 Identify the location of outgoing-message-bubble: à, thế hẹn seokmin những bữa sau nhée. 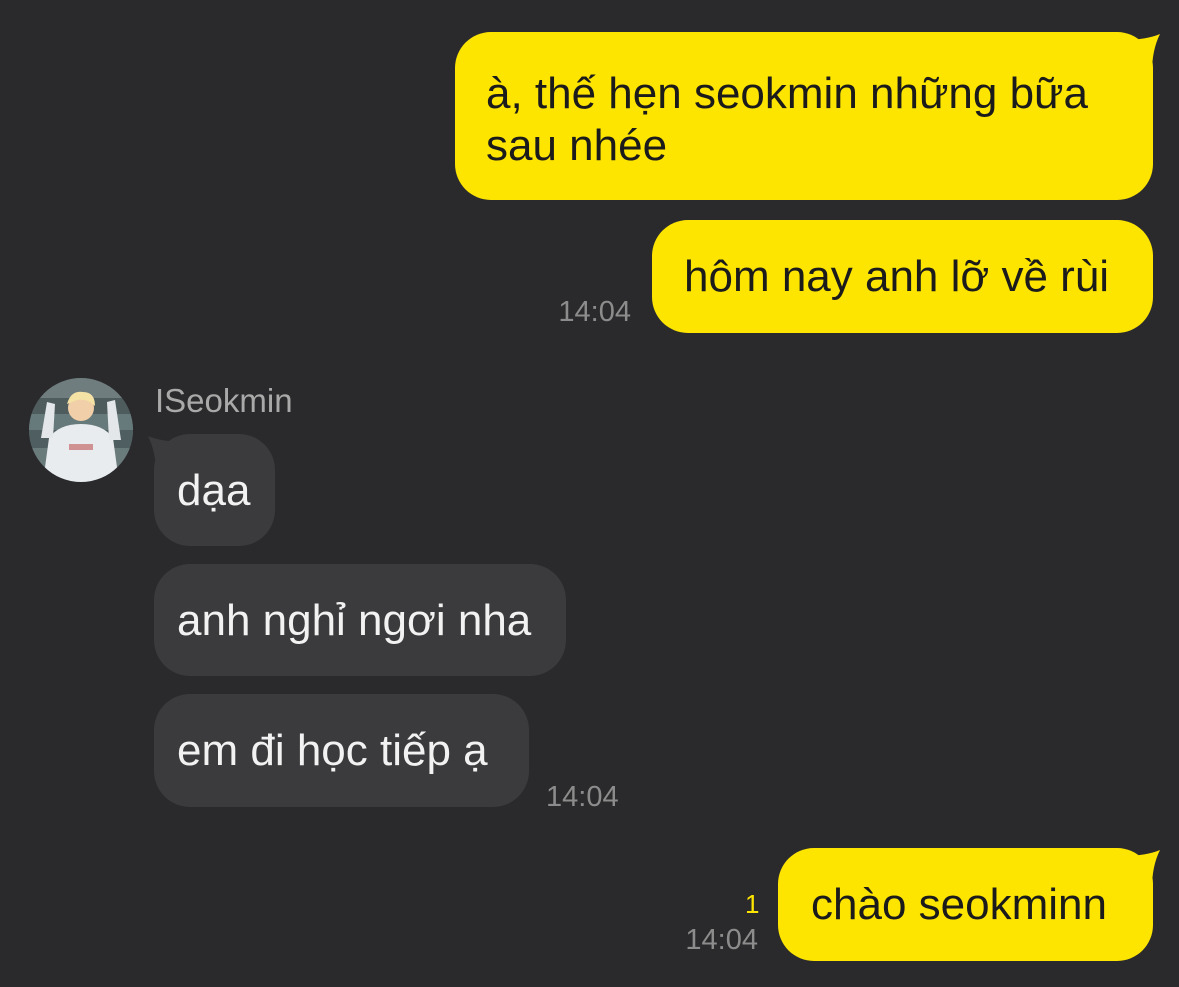
(804, 116).